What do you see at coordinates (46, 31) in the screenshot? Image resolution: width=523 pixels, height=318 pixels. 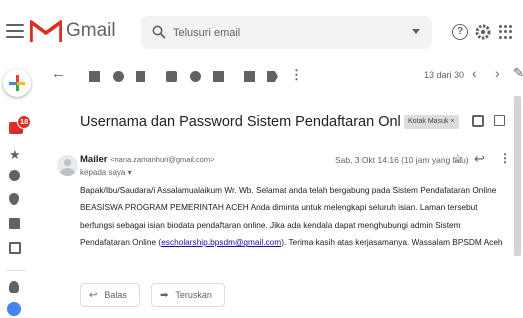 I see `gmail-logo-icon` at bounding box center [46, 31].